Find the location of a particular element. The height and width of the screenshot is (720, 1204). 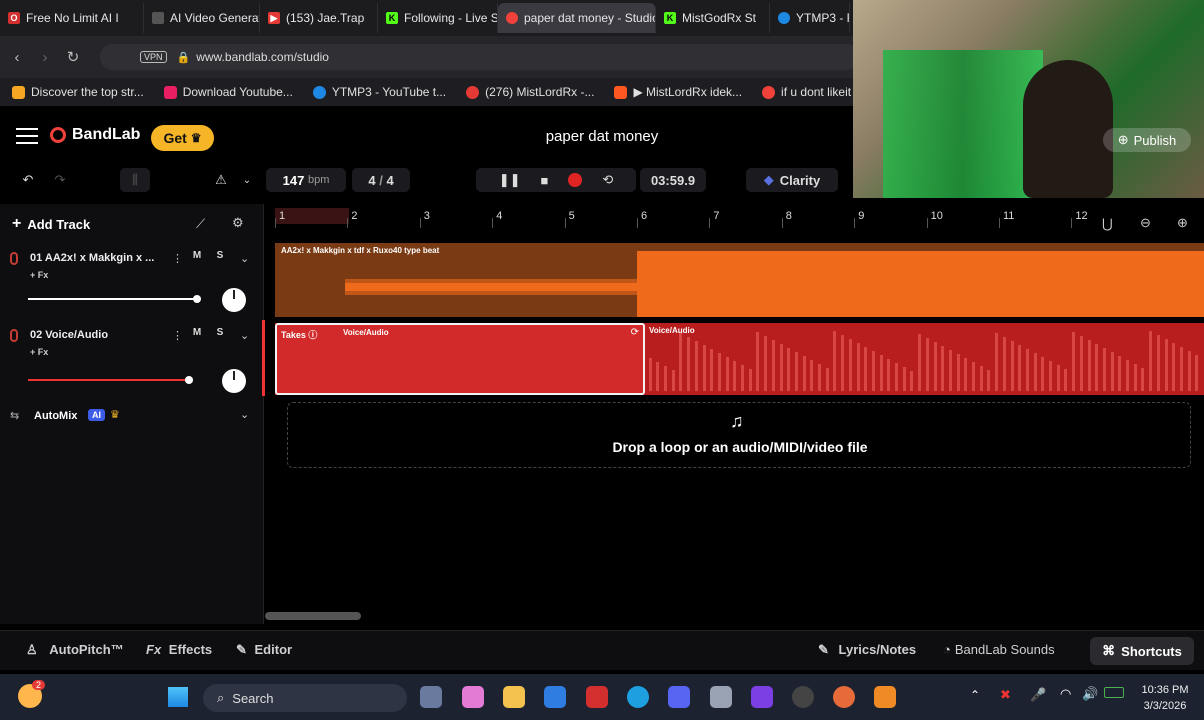

project-title: paper dat money is located at coordinates (602, 136).